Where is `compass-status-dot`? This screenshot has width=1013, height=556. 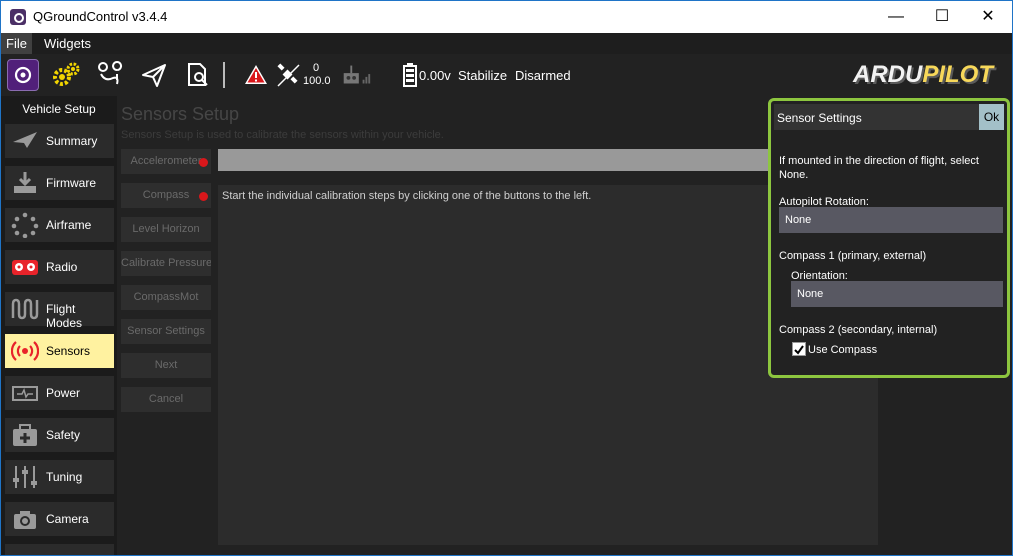 compass-status-dot is located at coordinates (203, 196).